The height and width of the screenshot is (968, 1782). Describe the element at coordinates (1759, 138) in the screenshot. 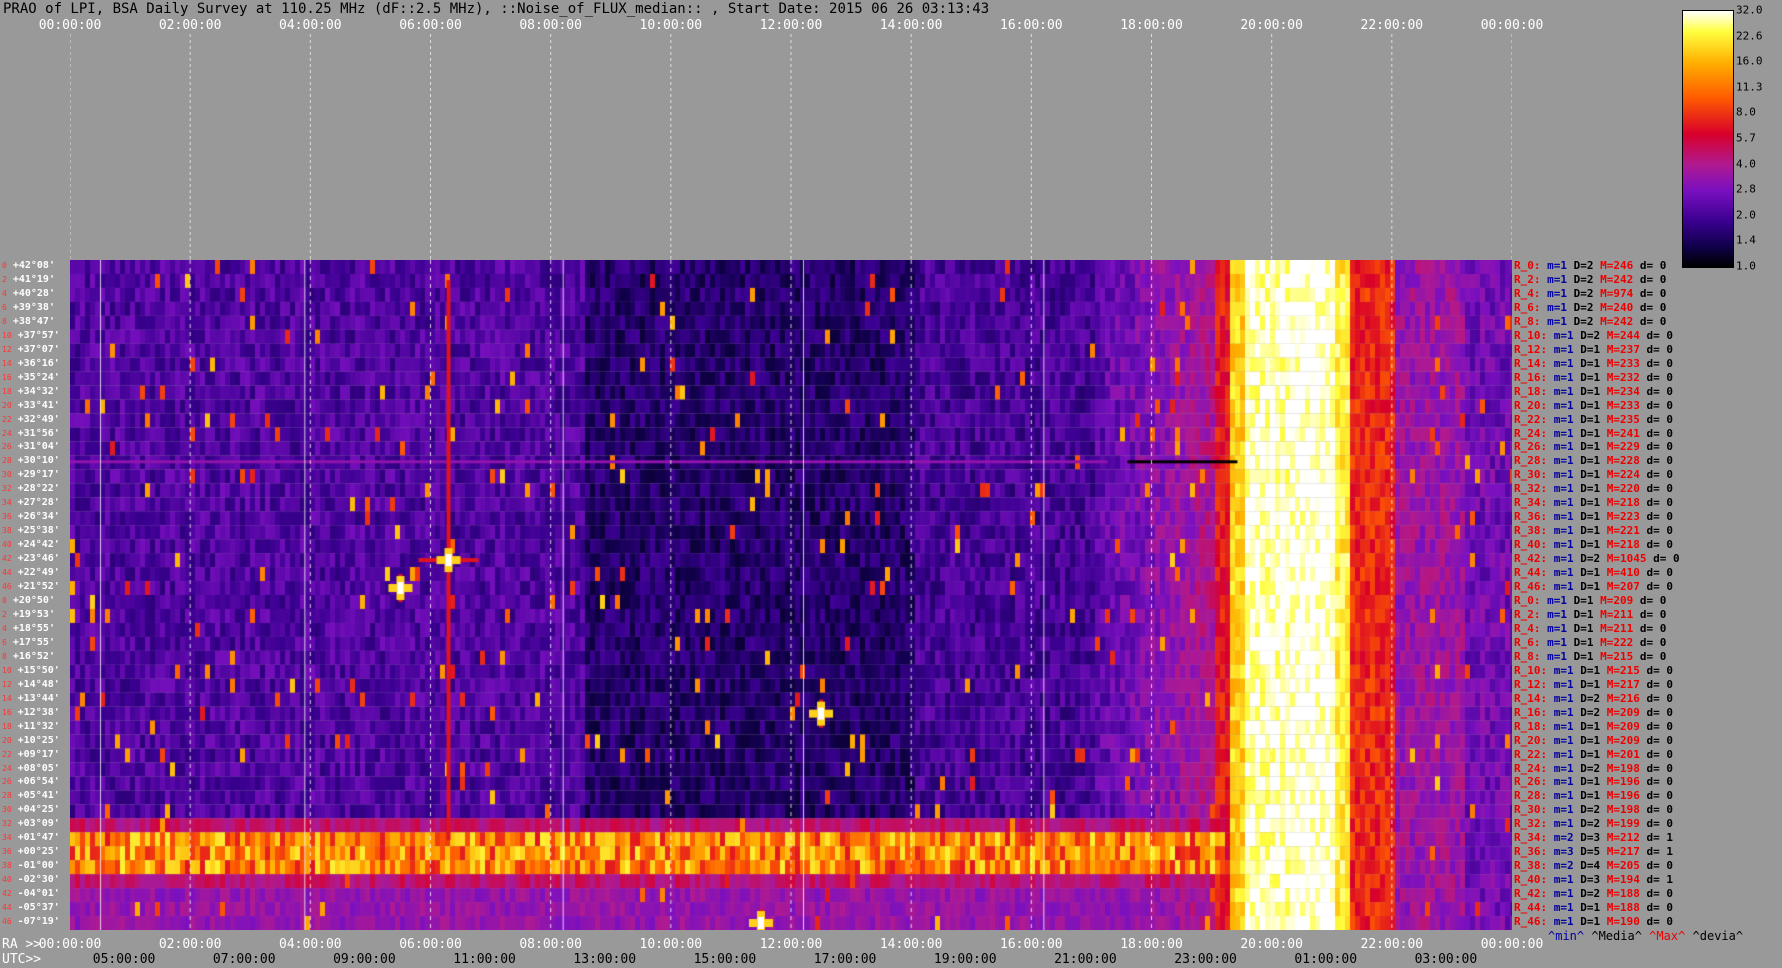

I see `colorbar-labels: 32.0 22.6 16.0 11.3 8.0 5.7 4.0 2.8 2.0 1.4 1.0` at that location.